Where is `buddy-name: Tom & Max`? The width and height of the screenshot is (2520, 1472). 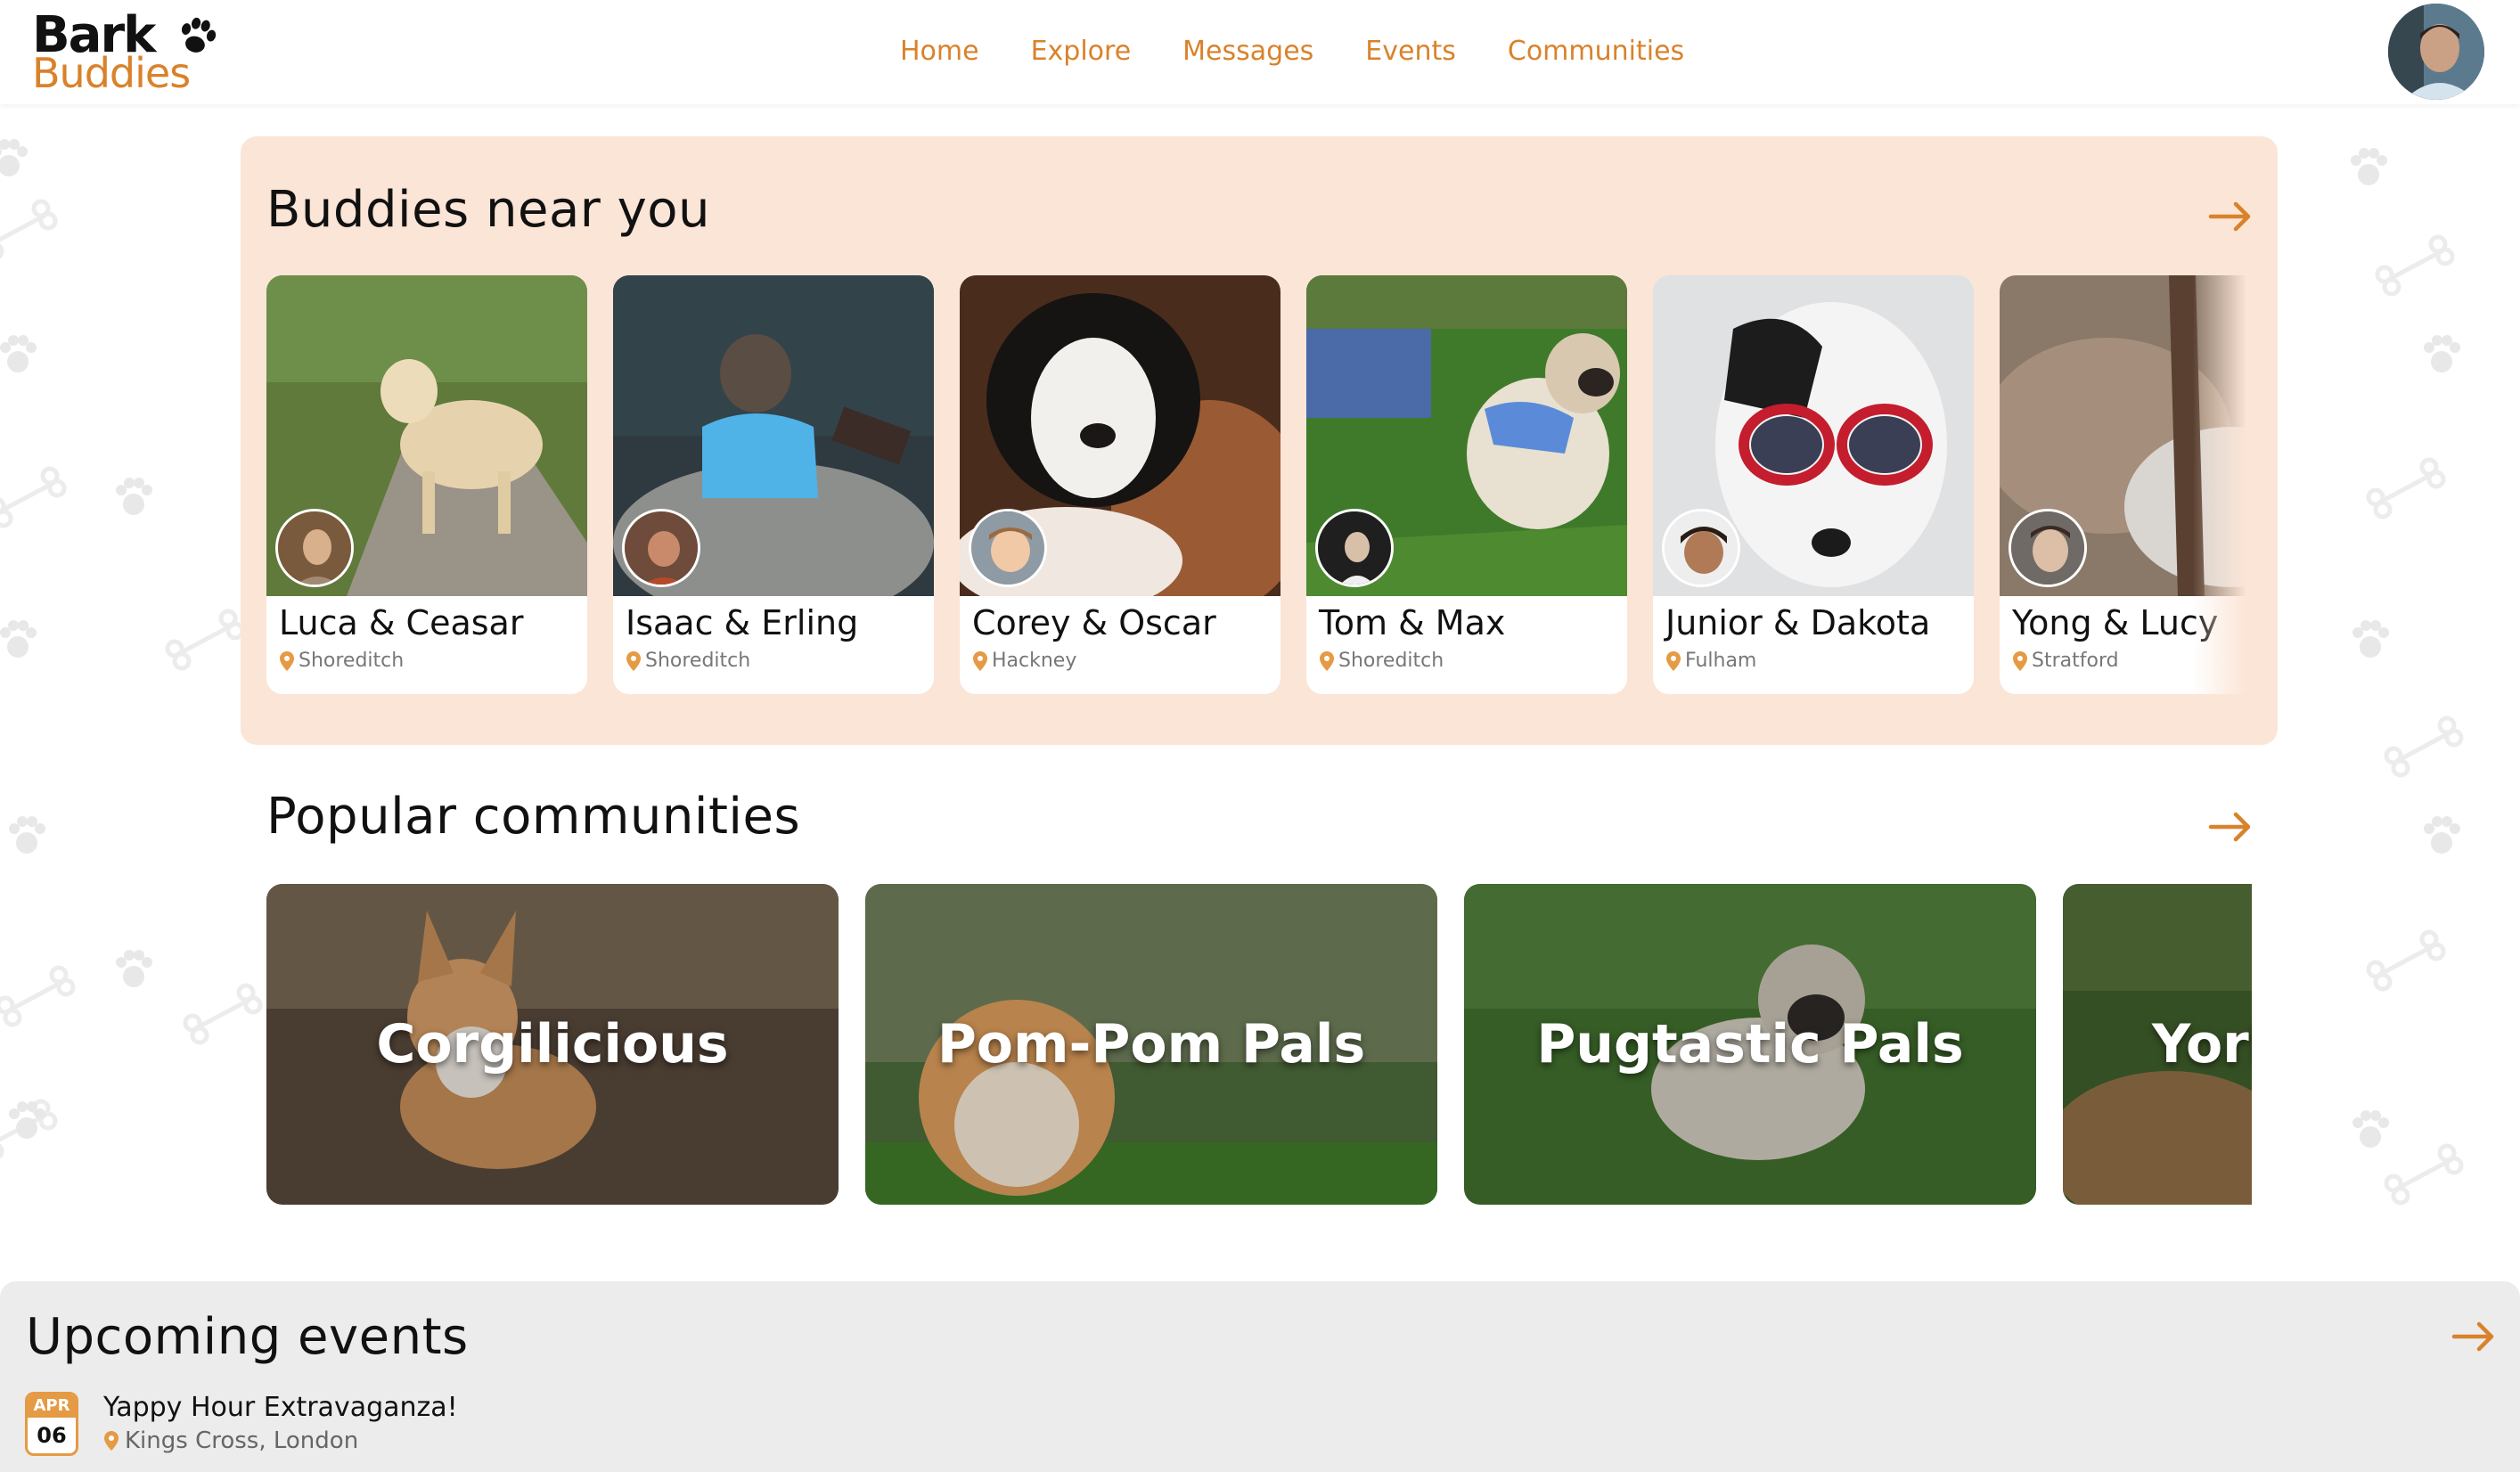 buddy-name: Tom & Max is located at coordinates (1412, 622).